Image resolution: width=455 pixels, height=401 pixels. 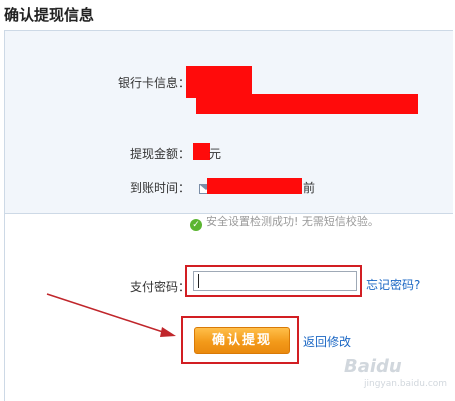 What do you see at coordinates (307, 104) in the screenshot?
I see `bank-card-redacted-bottom` at bounding box center [307, 104].